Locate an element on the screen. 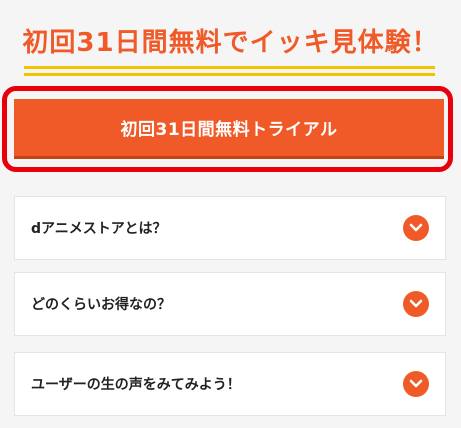 This screenshot has height=428, width=461. faq-question: ユーザーの生の声をみてみよう！ is located at coordinates (136, 385).